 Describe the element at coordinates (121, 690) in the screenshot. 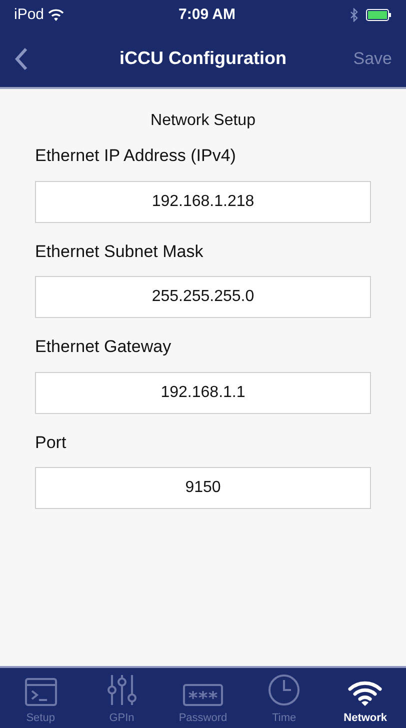

I see `sliders-icon` at that location.